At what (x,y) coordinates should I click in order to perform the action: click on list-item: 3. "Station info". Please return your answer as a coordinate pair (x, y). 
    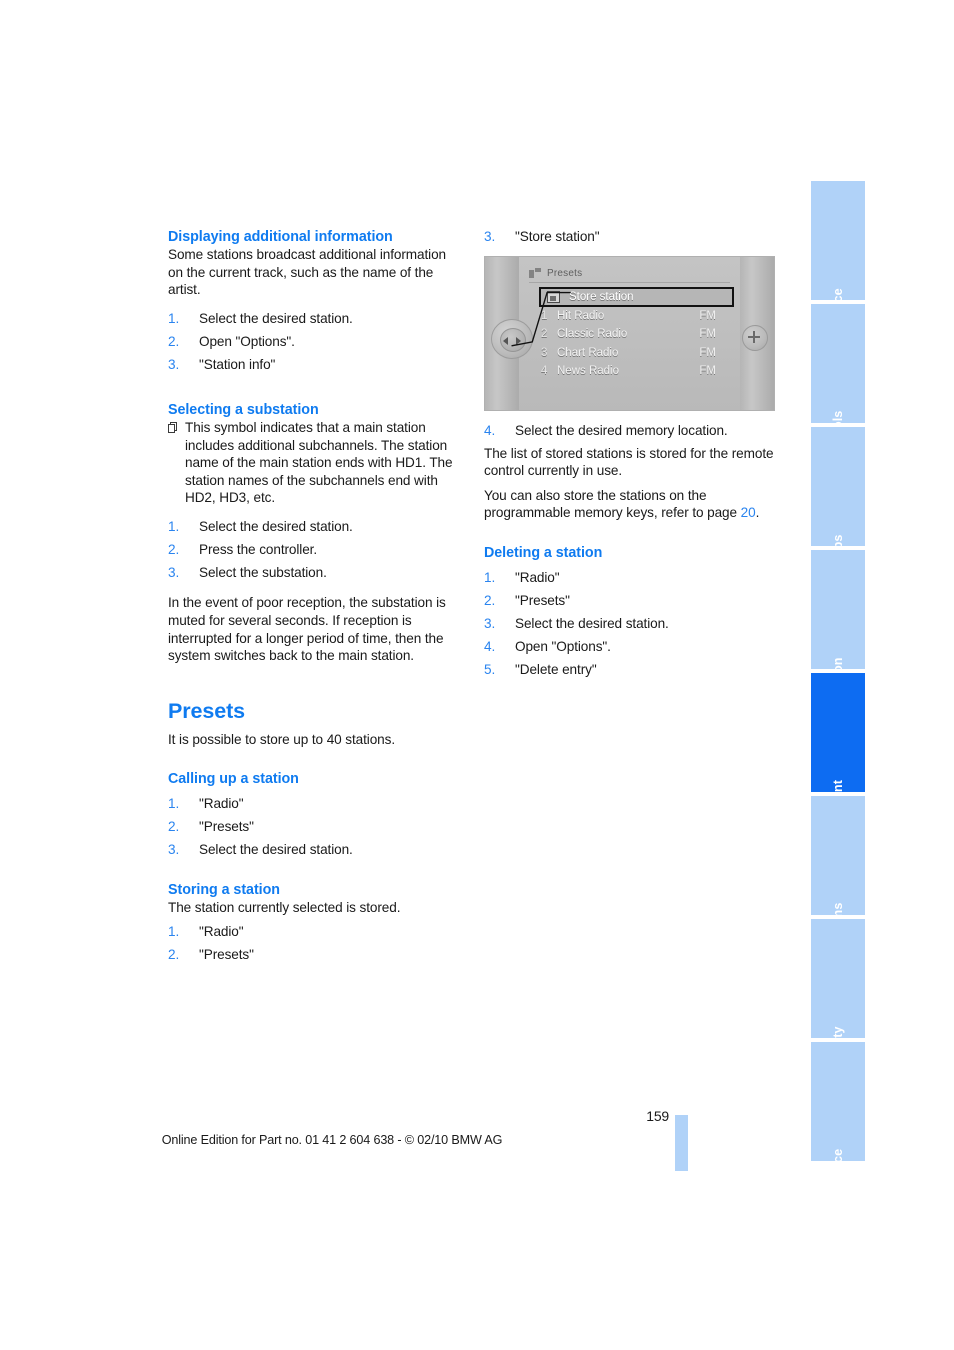
    Looking at the image, I should click on (316, 365).